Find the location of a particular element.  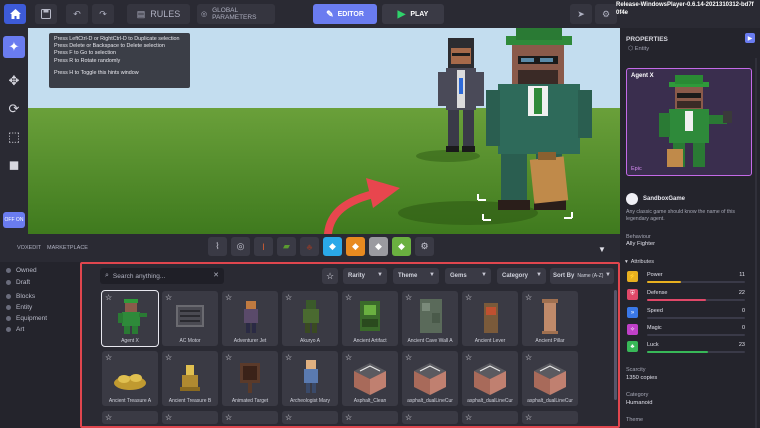

quick-slot-torch-icon: ǀ is located at coordinates (263, 246).